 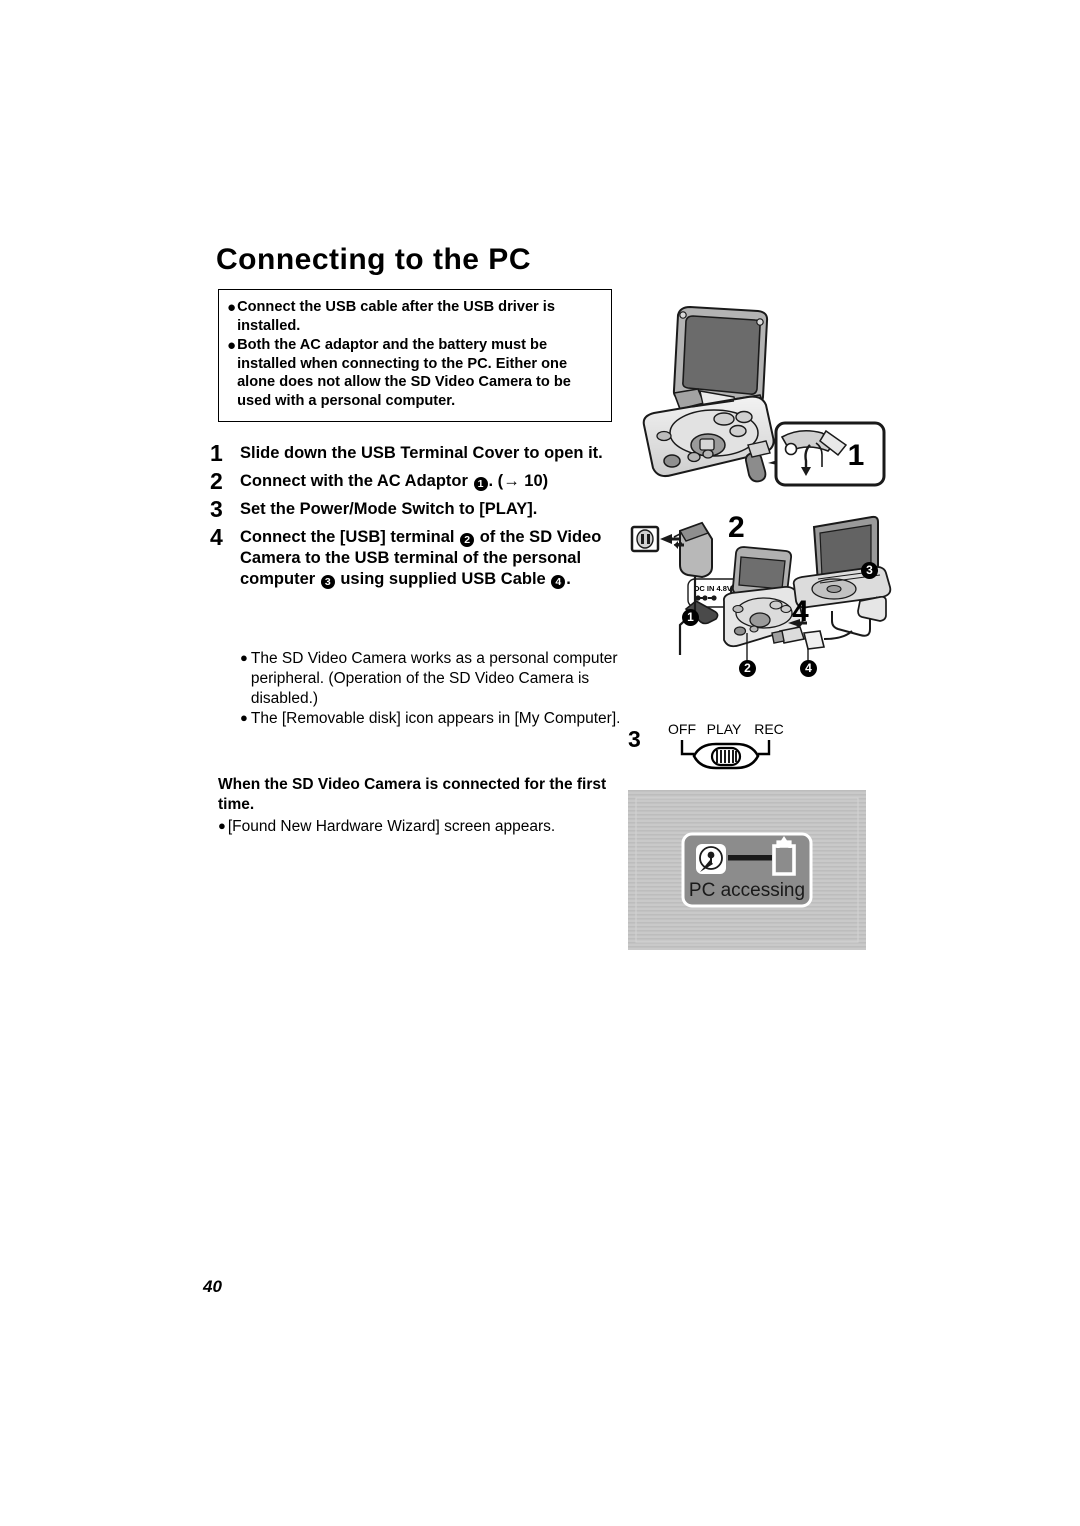 I want to click on switch-label-rec: REC, so click(x=769, y=729).